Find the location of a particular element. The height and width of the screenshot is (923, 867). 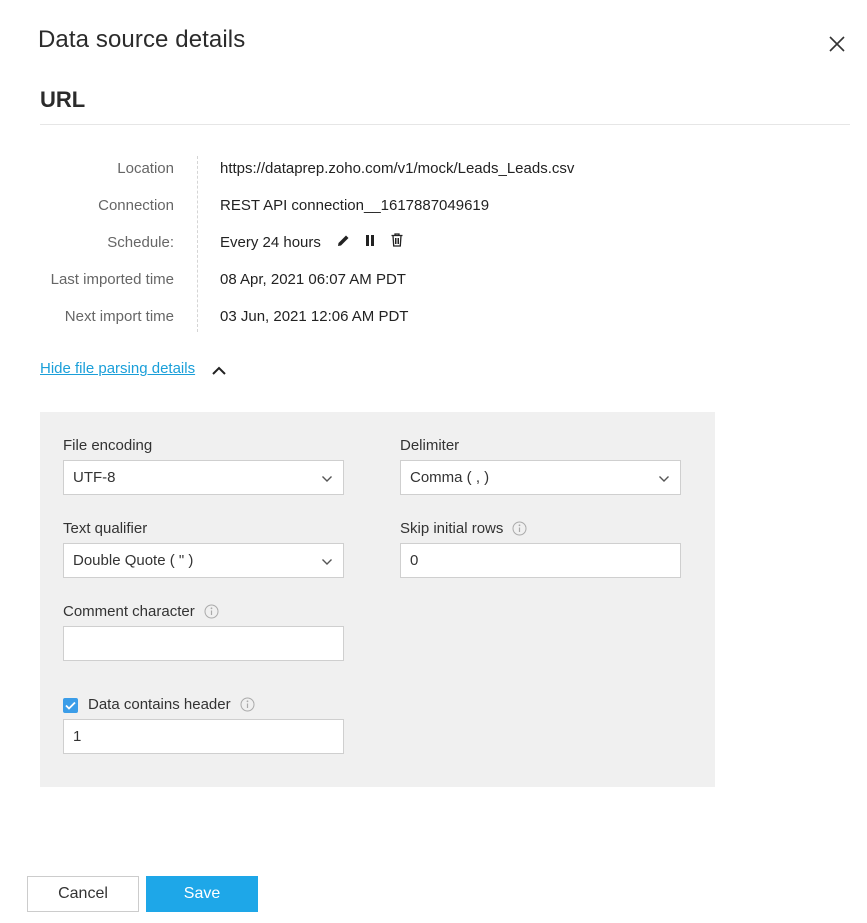

skip-rows-input: 0 is located at coordinates (540, 560).